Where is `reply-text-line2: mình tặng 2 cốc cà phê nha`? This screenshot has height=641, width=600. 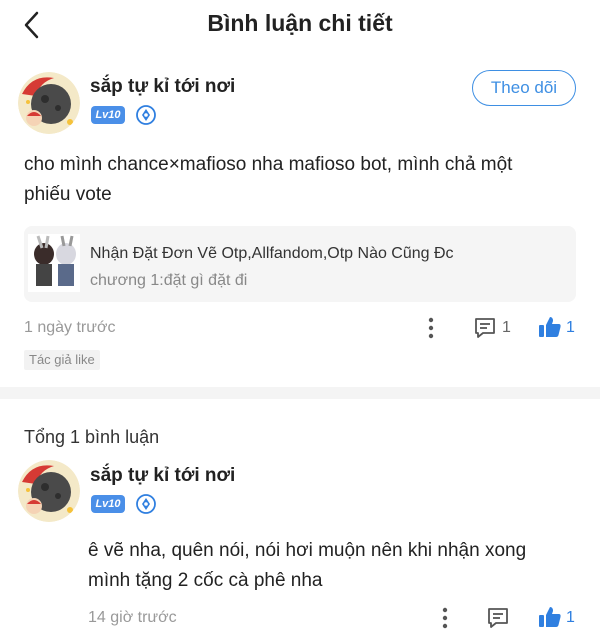
reply-text-line2: mình tặng 2 cốc cà phê nha is located at coordinates (205, 580).